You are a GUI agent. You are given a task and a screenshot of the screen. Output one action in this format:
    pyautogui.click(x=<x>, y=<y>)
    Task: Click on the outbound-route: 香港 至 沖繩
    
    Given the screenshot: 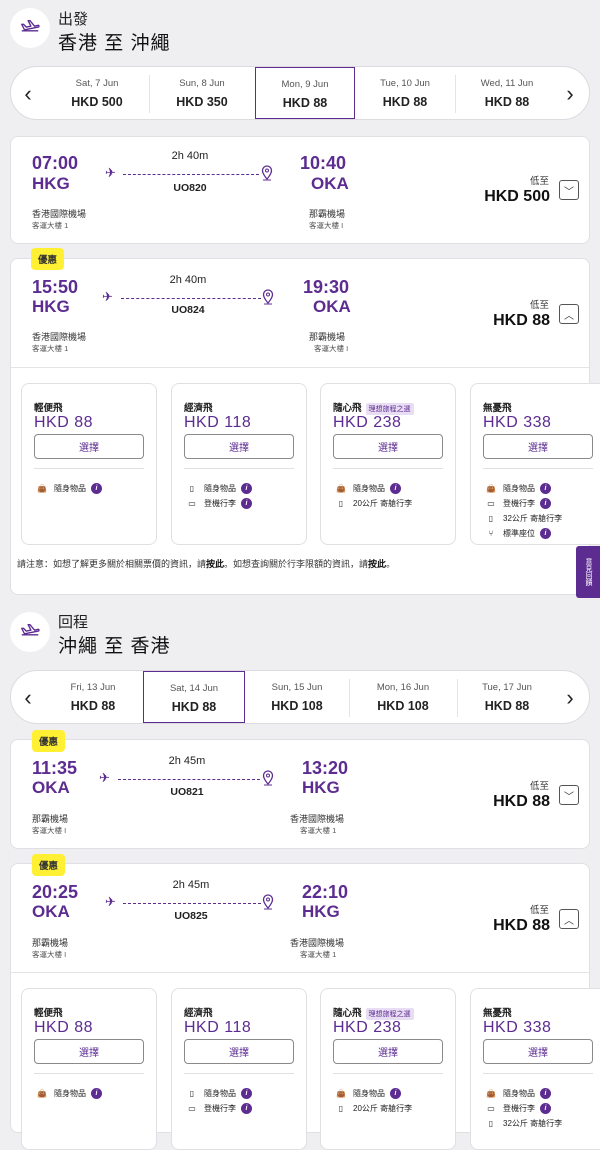 What is the action you would take?
    pyautogui.click(x=114, y=43)
    